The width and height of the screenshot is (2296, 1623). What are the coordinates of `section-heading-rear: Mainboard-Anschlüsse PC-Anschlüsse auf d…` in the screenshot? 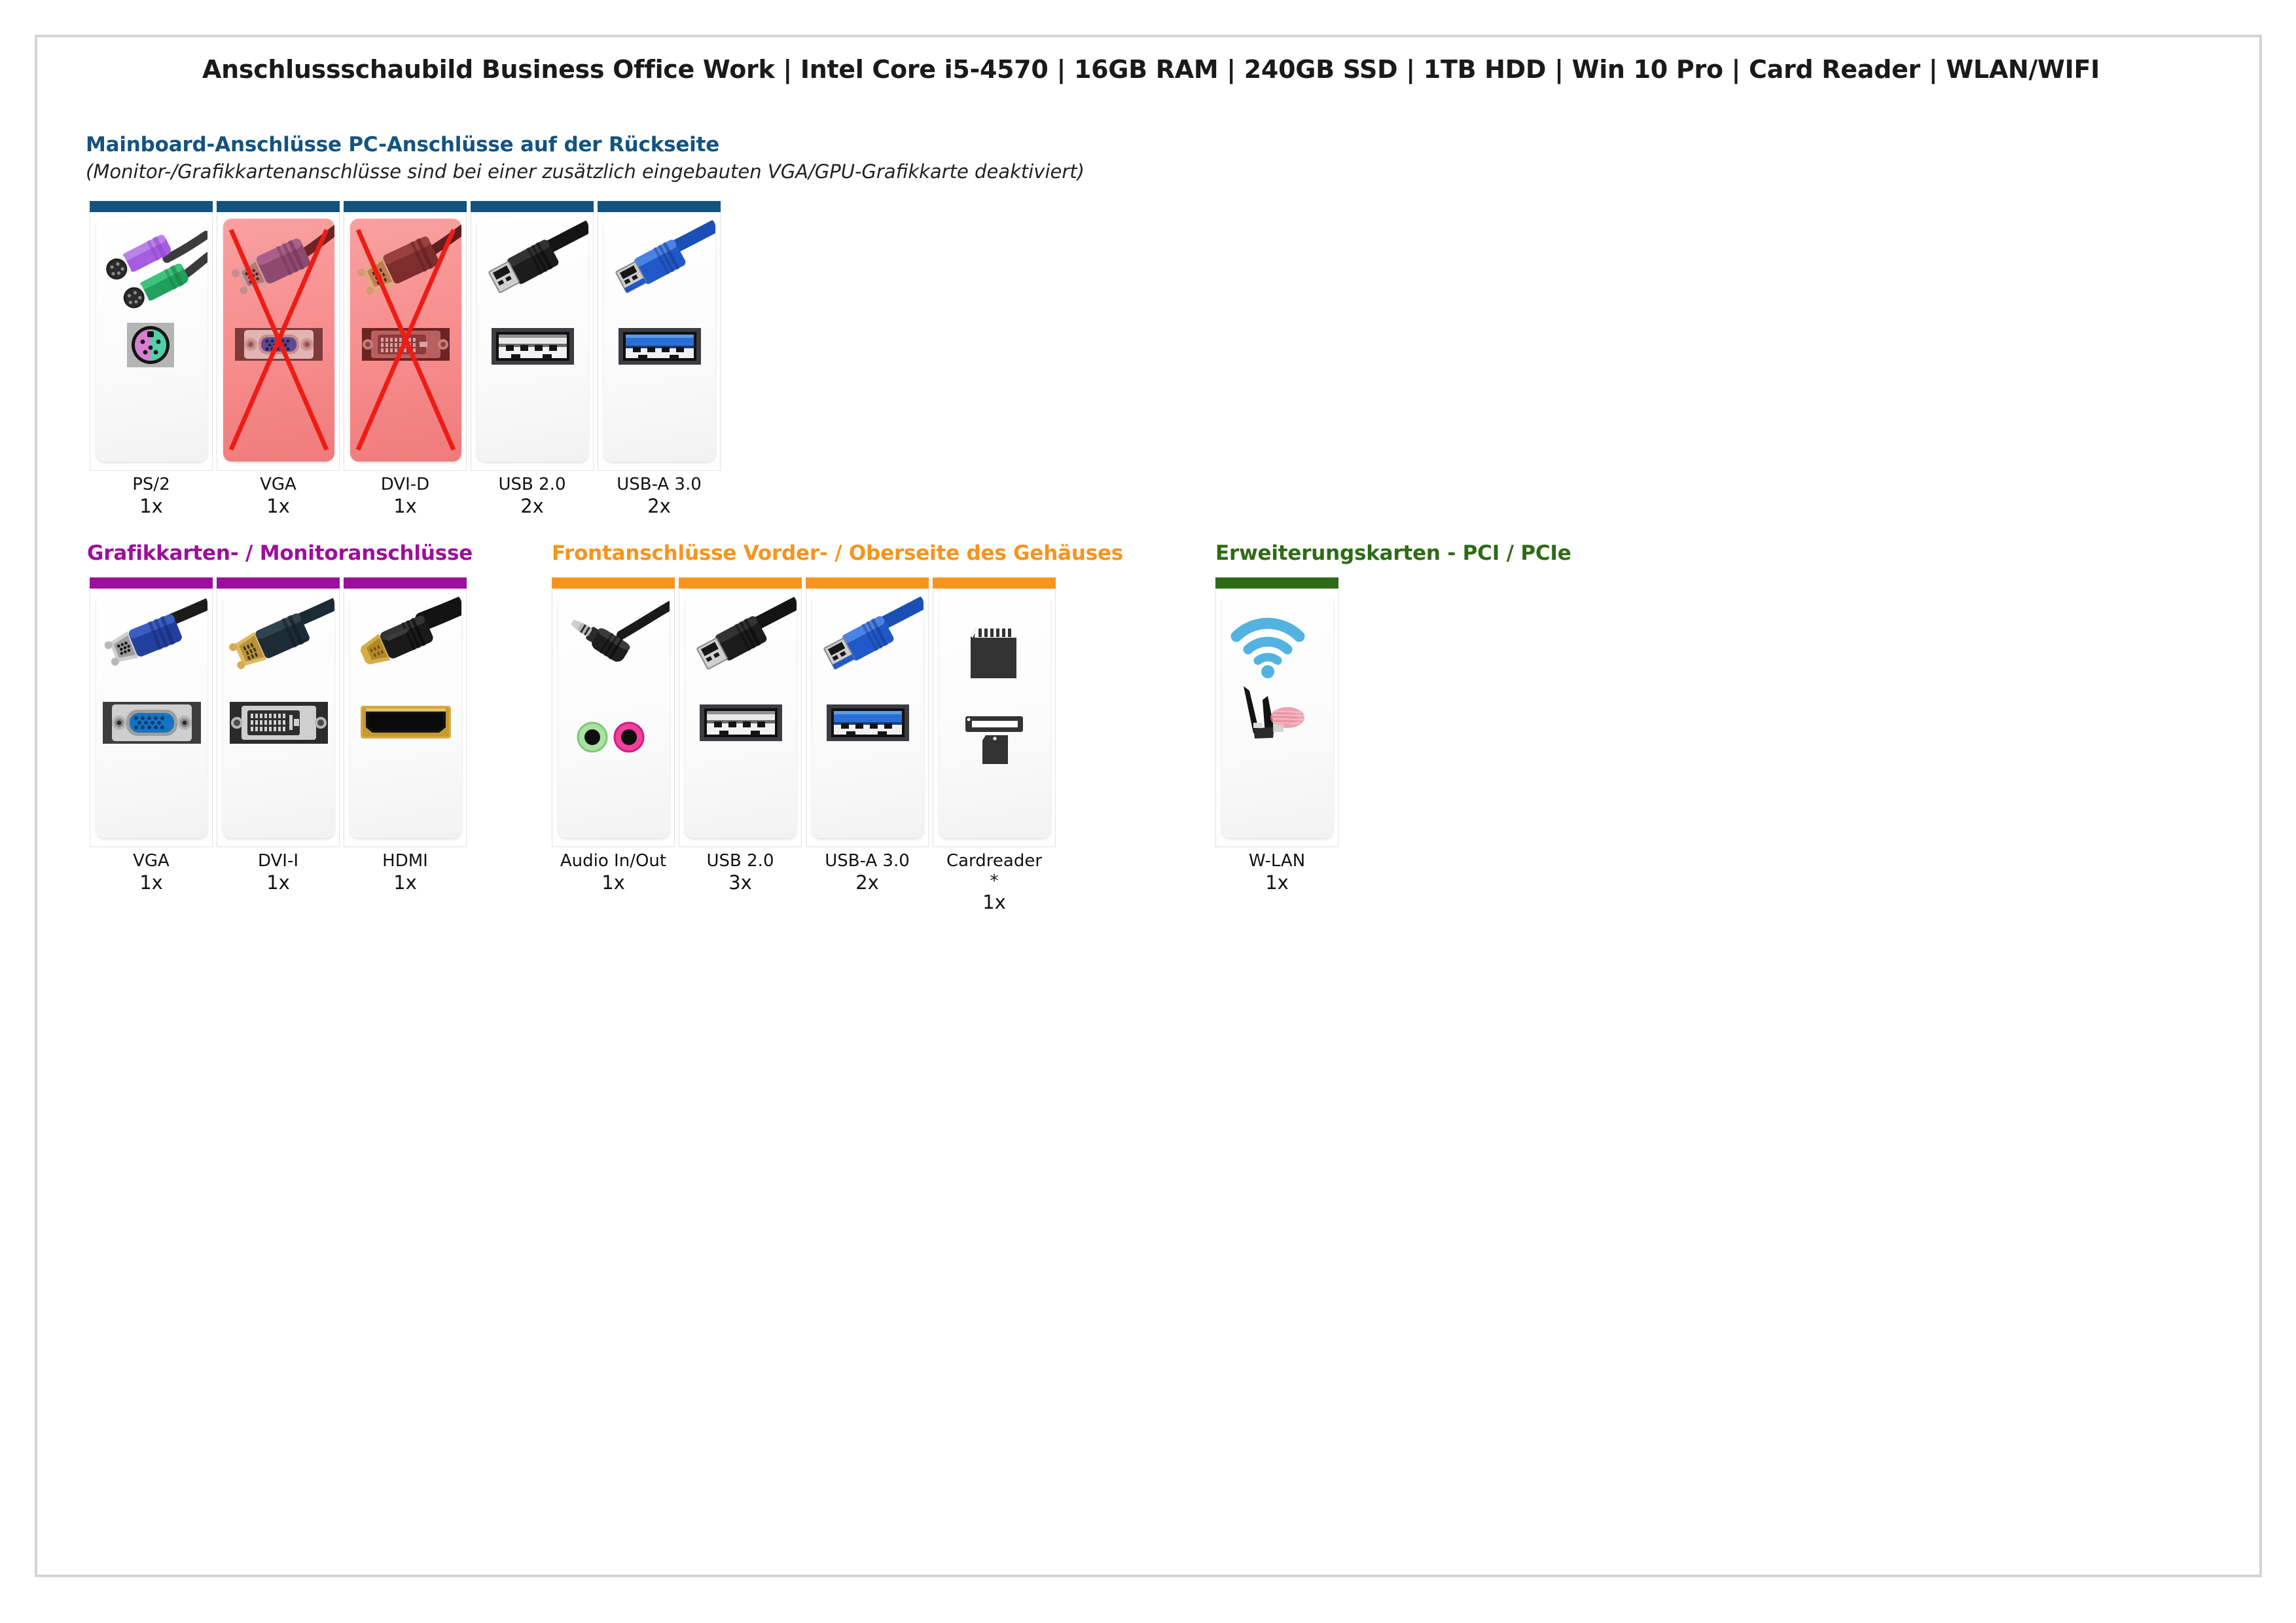 It's located at (403, 144).